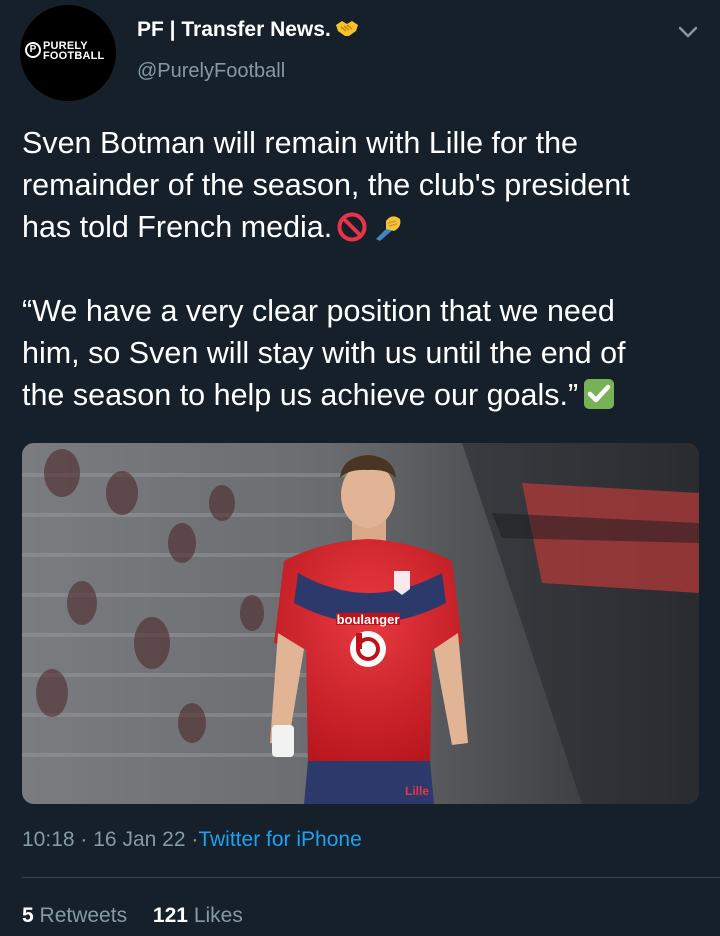 Image resolution: width=720 pixels, height=936 pixels. I want to click on retweets-label: Retweets, so click(83, 915).